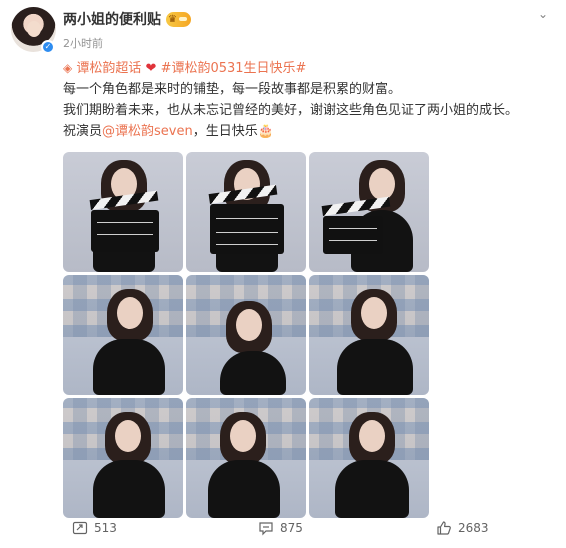 This screenshot has width=566, height=548. Describe the element at coordinates (105, 528) in the screenshot. I see `repost-count: 513` at that location.